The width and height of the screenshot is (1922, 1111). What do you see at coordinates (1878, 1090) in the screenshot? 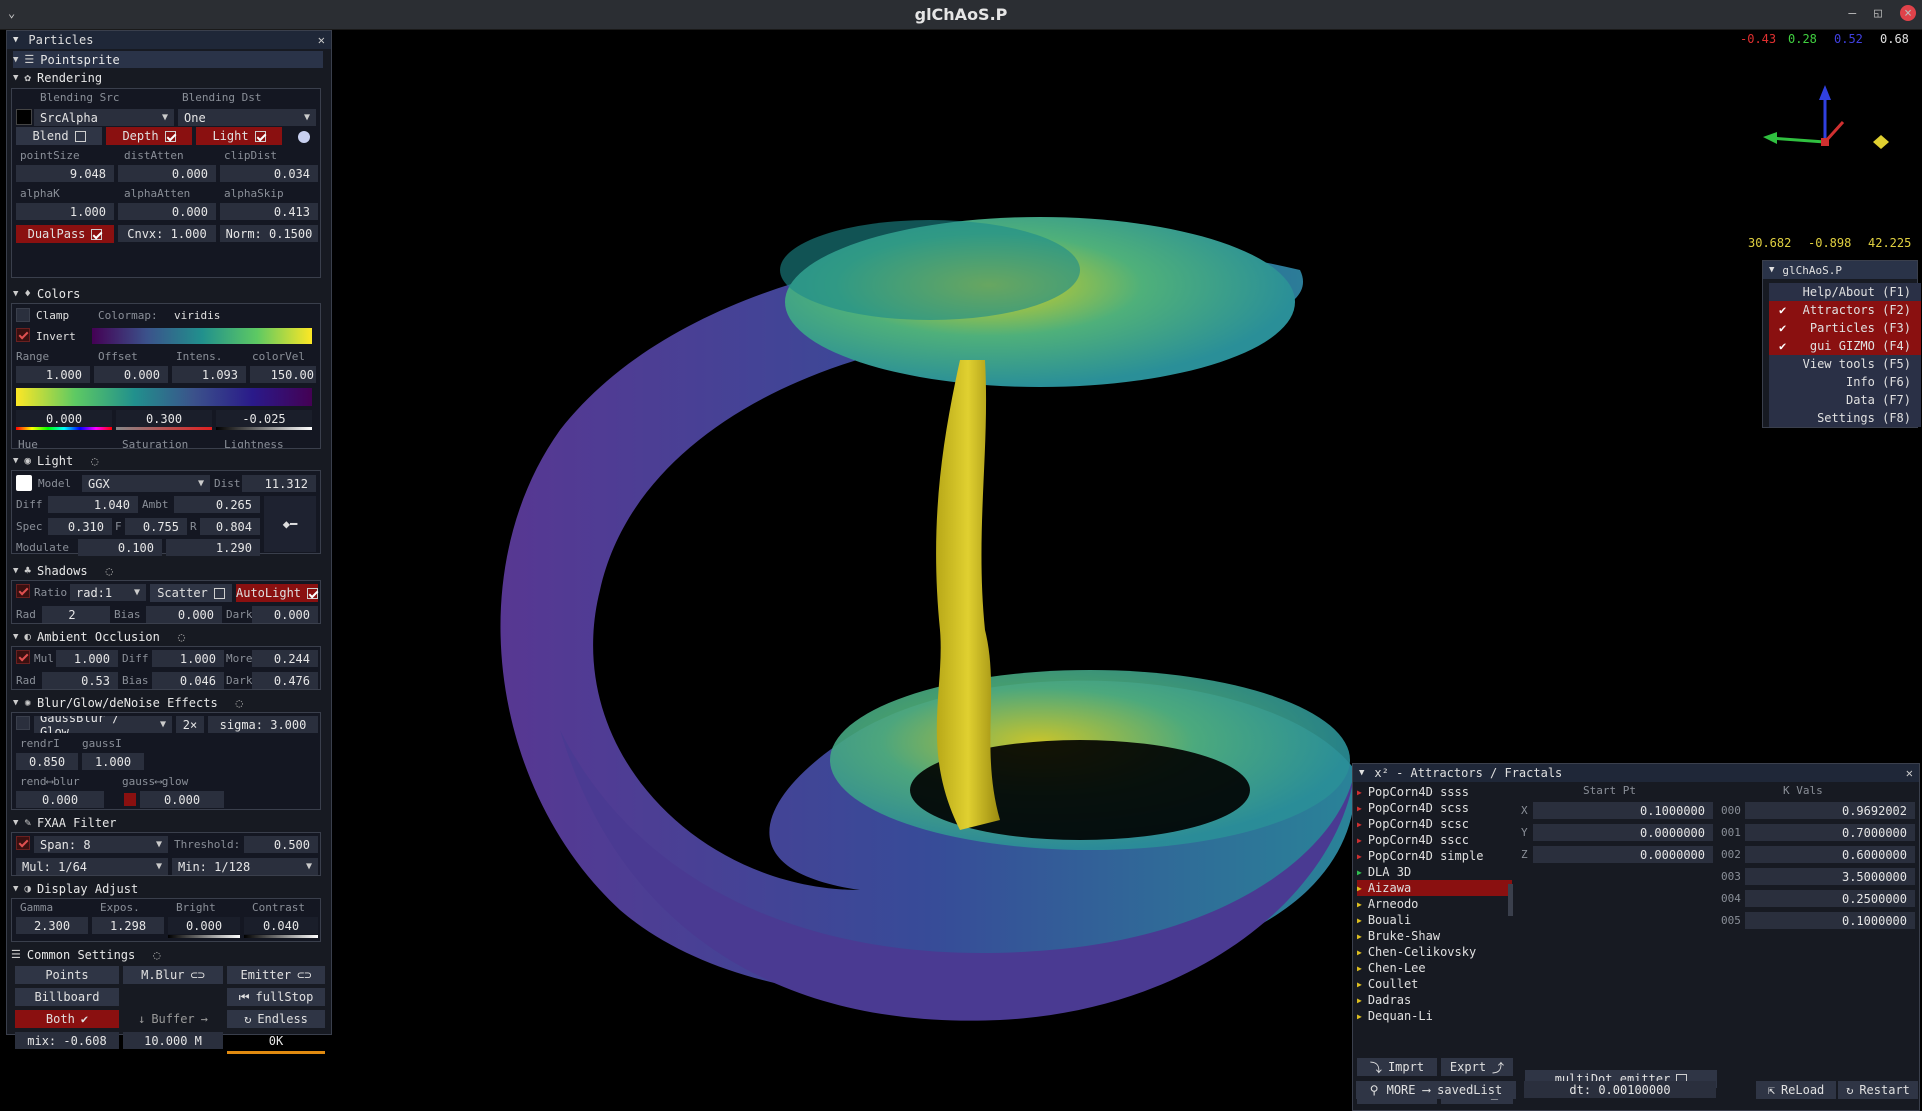
I see `restart-button: ↻ Restart` at bounding box center [1878, 1090].